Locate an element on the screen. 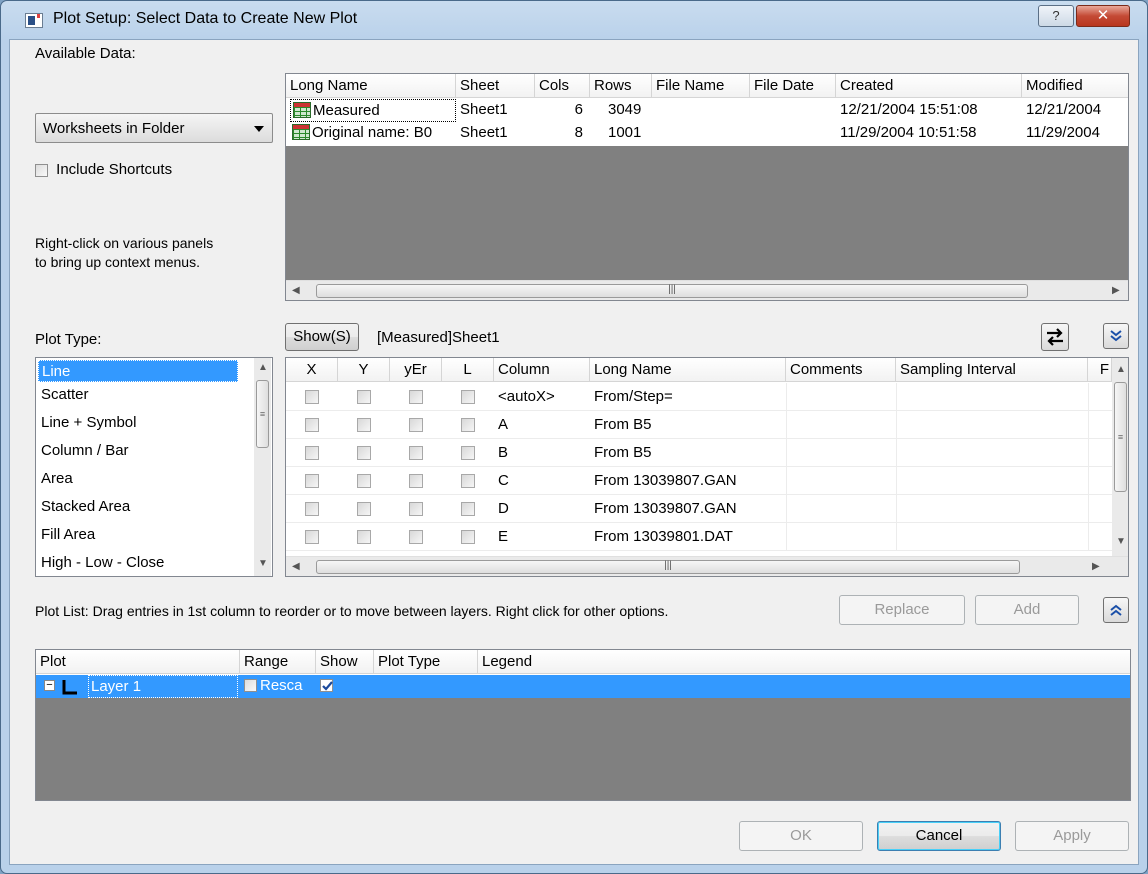 The height and width of the screenshot is (874, 1148). show-button: Show(S) is located at coordinates (322, 337).